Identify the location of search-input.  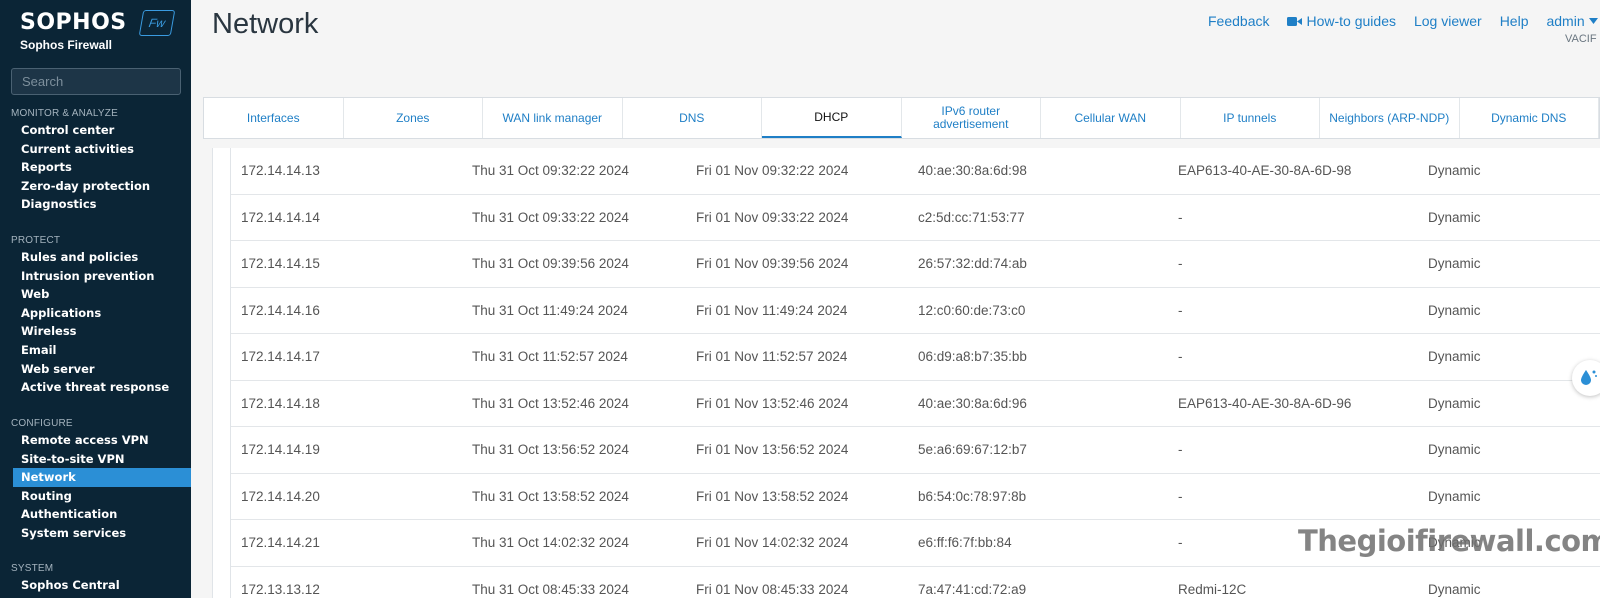
(105, 81).